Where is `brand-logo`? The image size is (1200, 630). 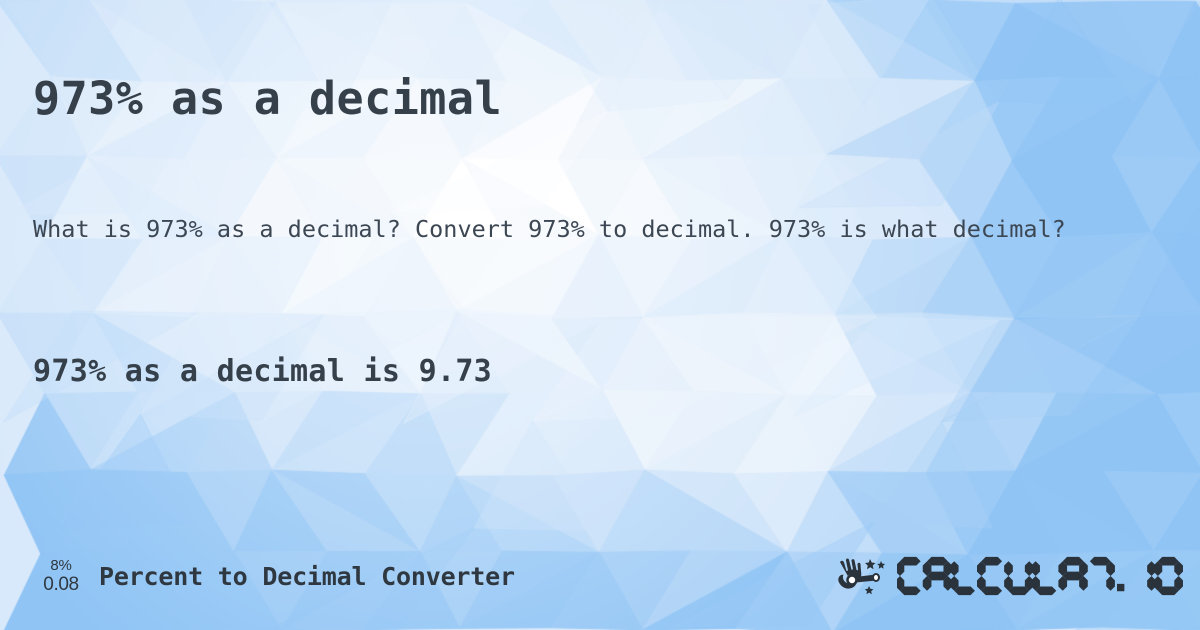
brand-logo is located at coordinates (1012, 576).